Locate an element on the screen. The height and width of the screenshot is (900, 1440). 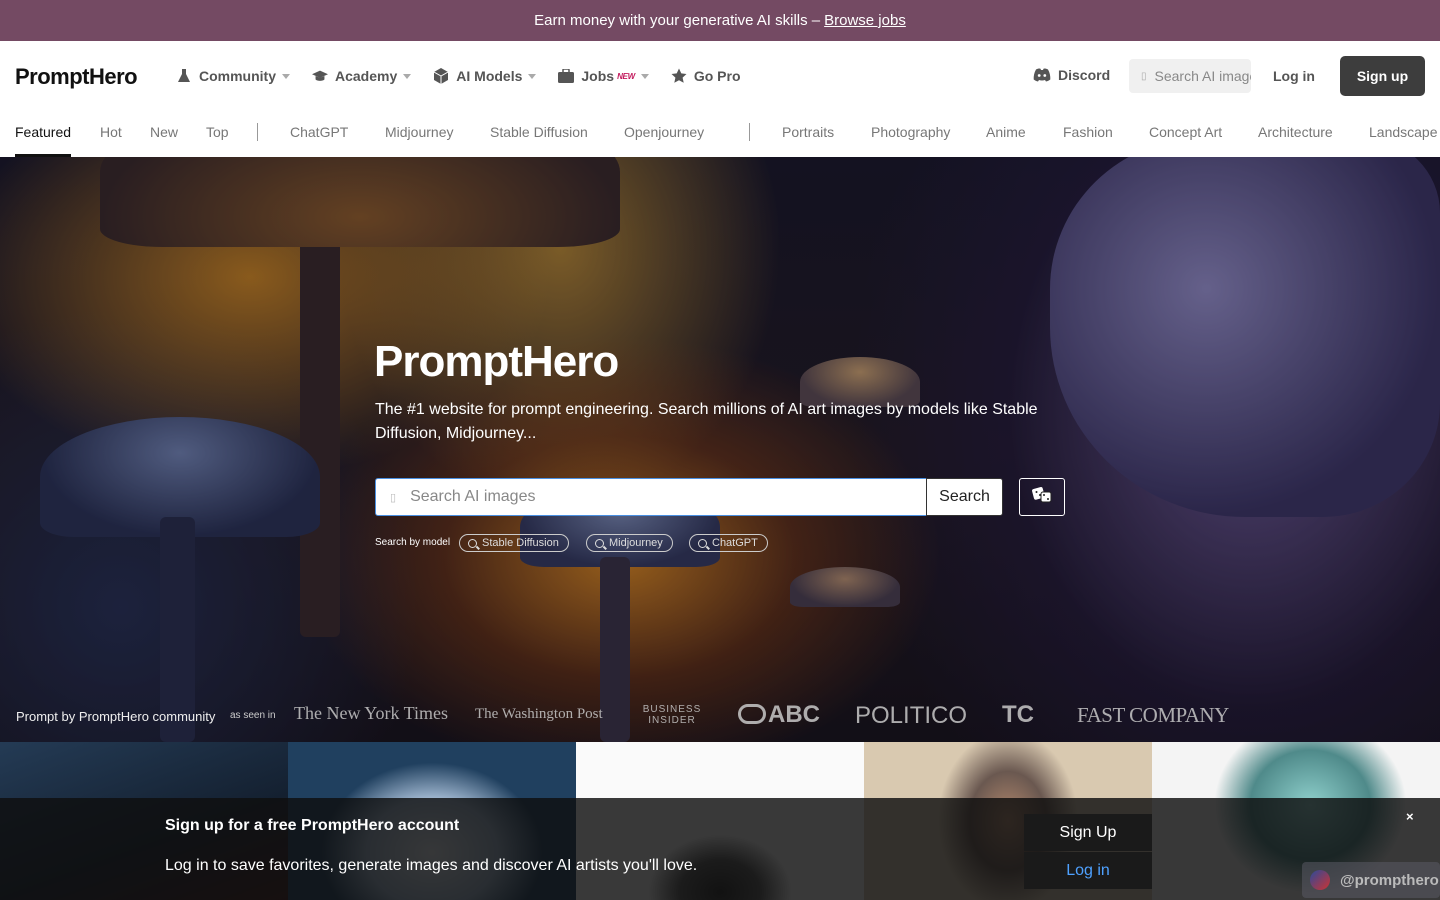
star-icon is located at coordinates (679, 76).